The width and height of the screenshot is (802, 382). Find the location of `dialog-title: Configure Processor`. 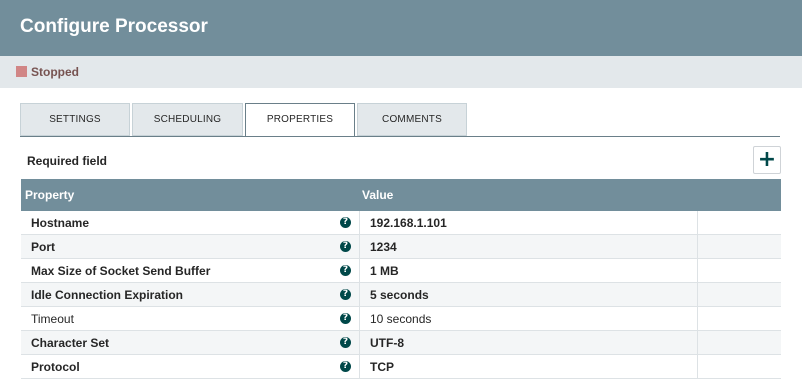

dialog-title: Configure Processor is located at coordinates (114, 26).